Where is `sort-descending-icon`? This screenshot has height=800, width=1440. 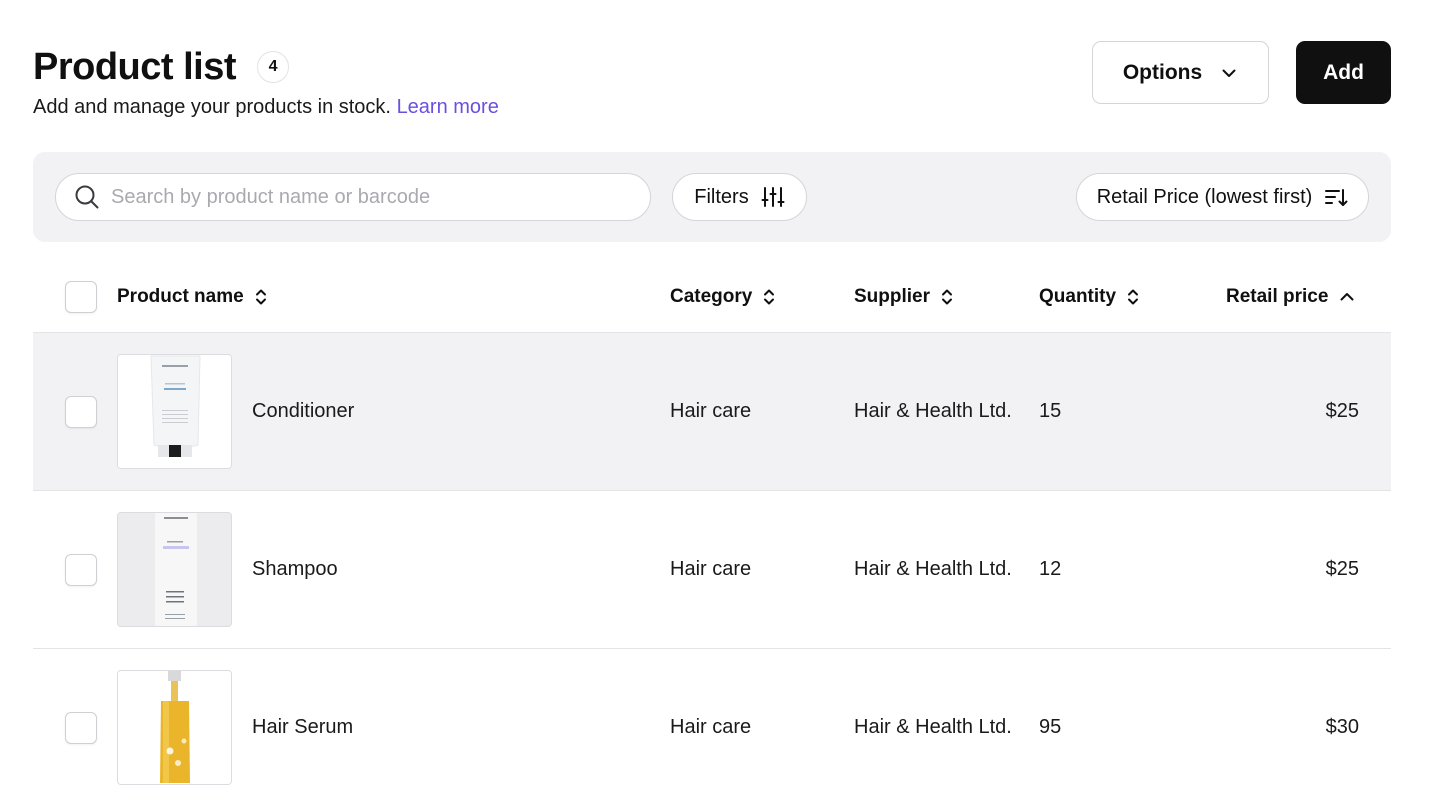
sort-descending-icon is located at coordinates (1336, 197).